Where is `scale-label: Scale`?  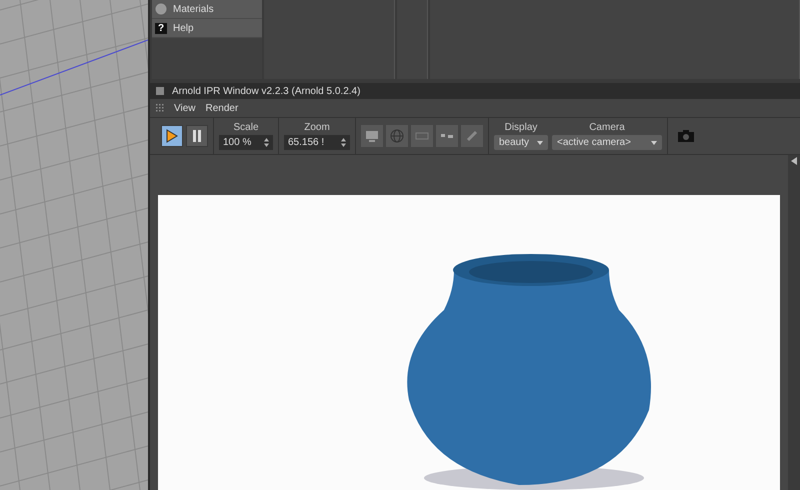
scale-label: Scale is located at coordinates (245, 128).